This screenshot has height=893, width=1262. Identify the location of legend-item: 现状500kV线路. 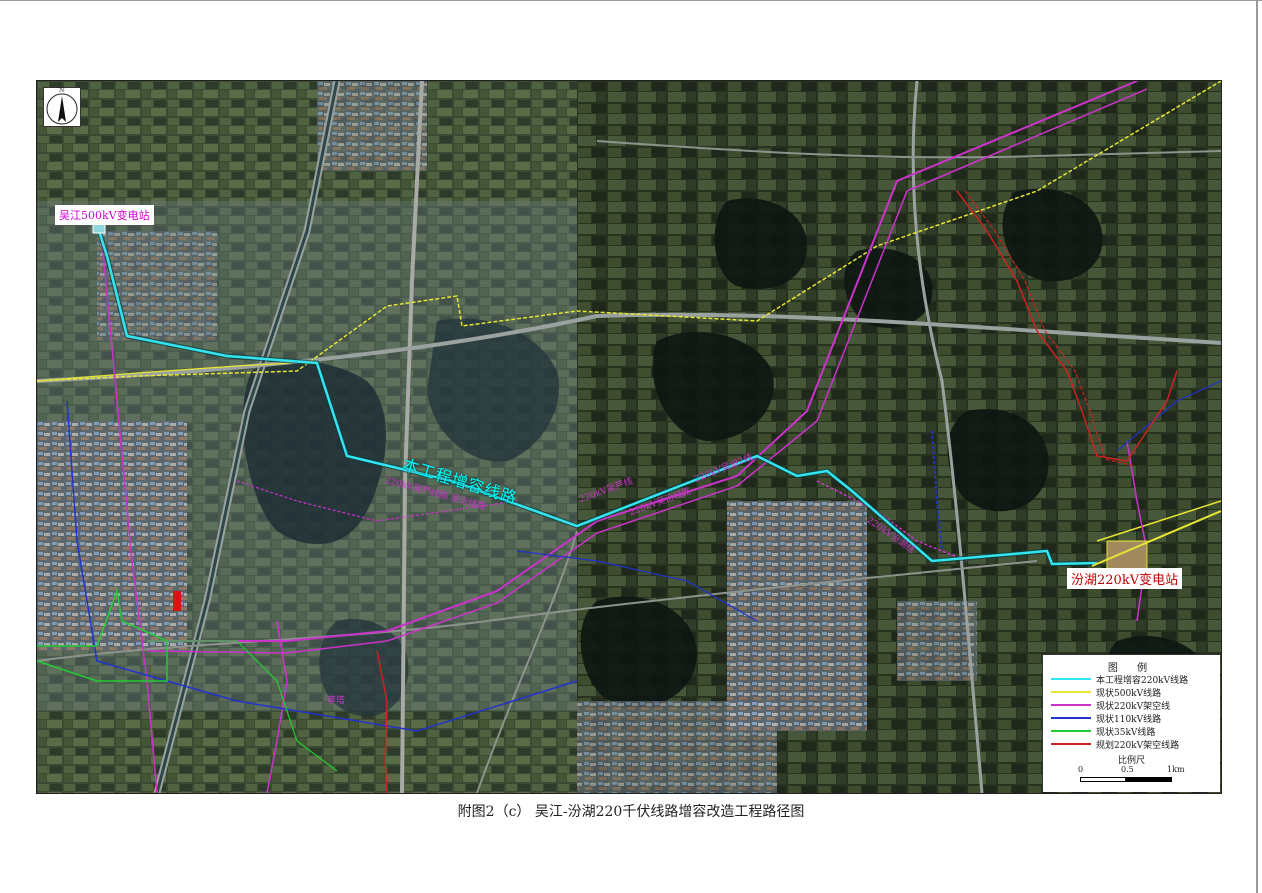
(1133, 692).